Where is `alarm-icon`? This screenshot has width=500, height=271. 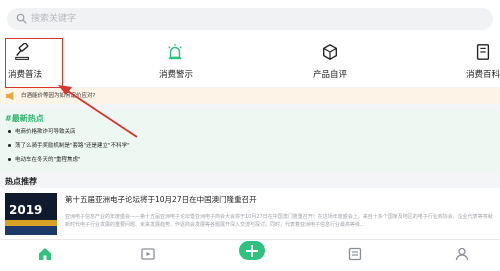
alarm-icon is located at coordinates (175, 51).